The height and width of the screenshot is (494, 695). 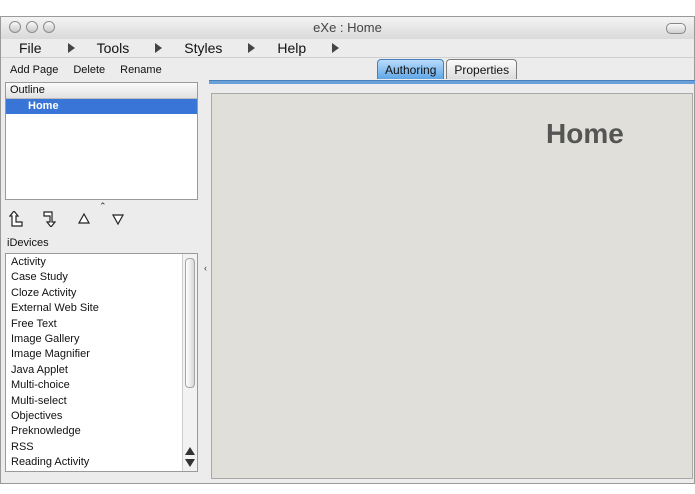 What do you see at coordinates (28, 243) in the screenshot?
I see `idevices-label: iDevices` at bounding box center [28, 243].